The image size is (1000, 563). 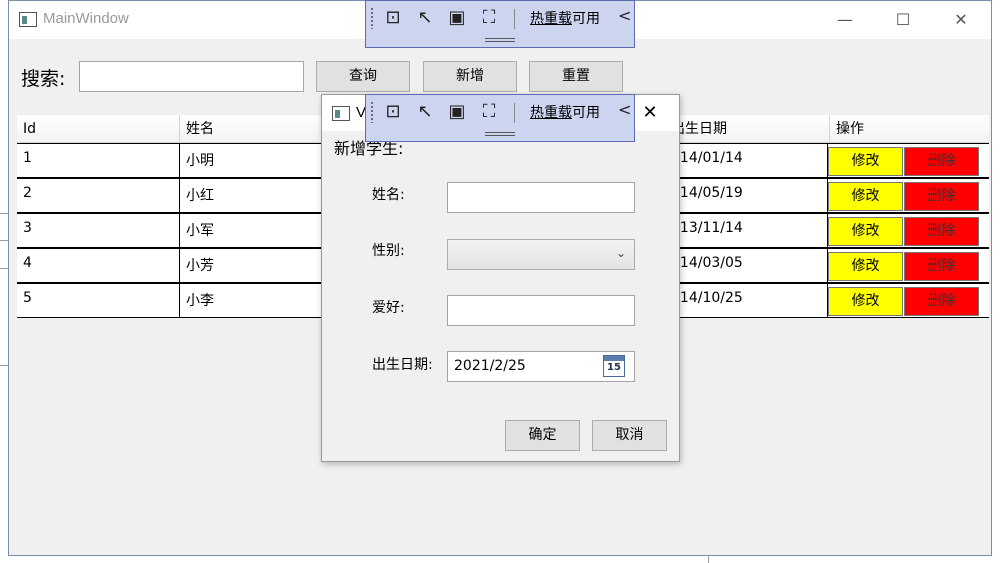 What do you see at coordinates (254, 161) in the screenshot?
I see `cell-name: 小明` at bounding box center [254, 161].